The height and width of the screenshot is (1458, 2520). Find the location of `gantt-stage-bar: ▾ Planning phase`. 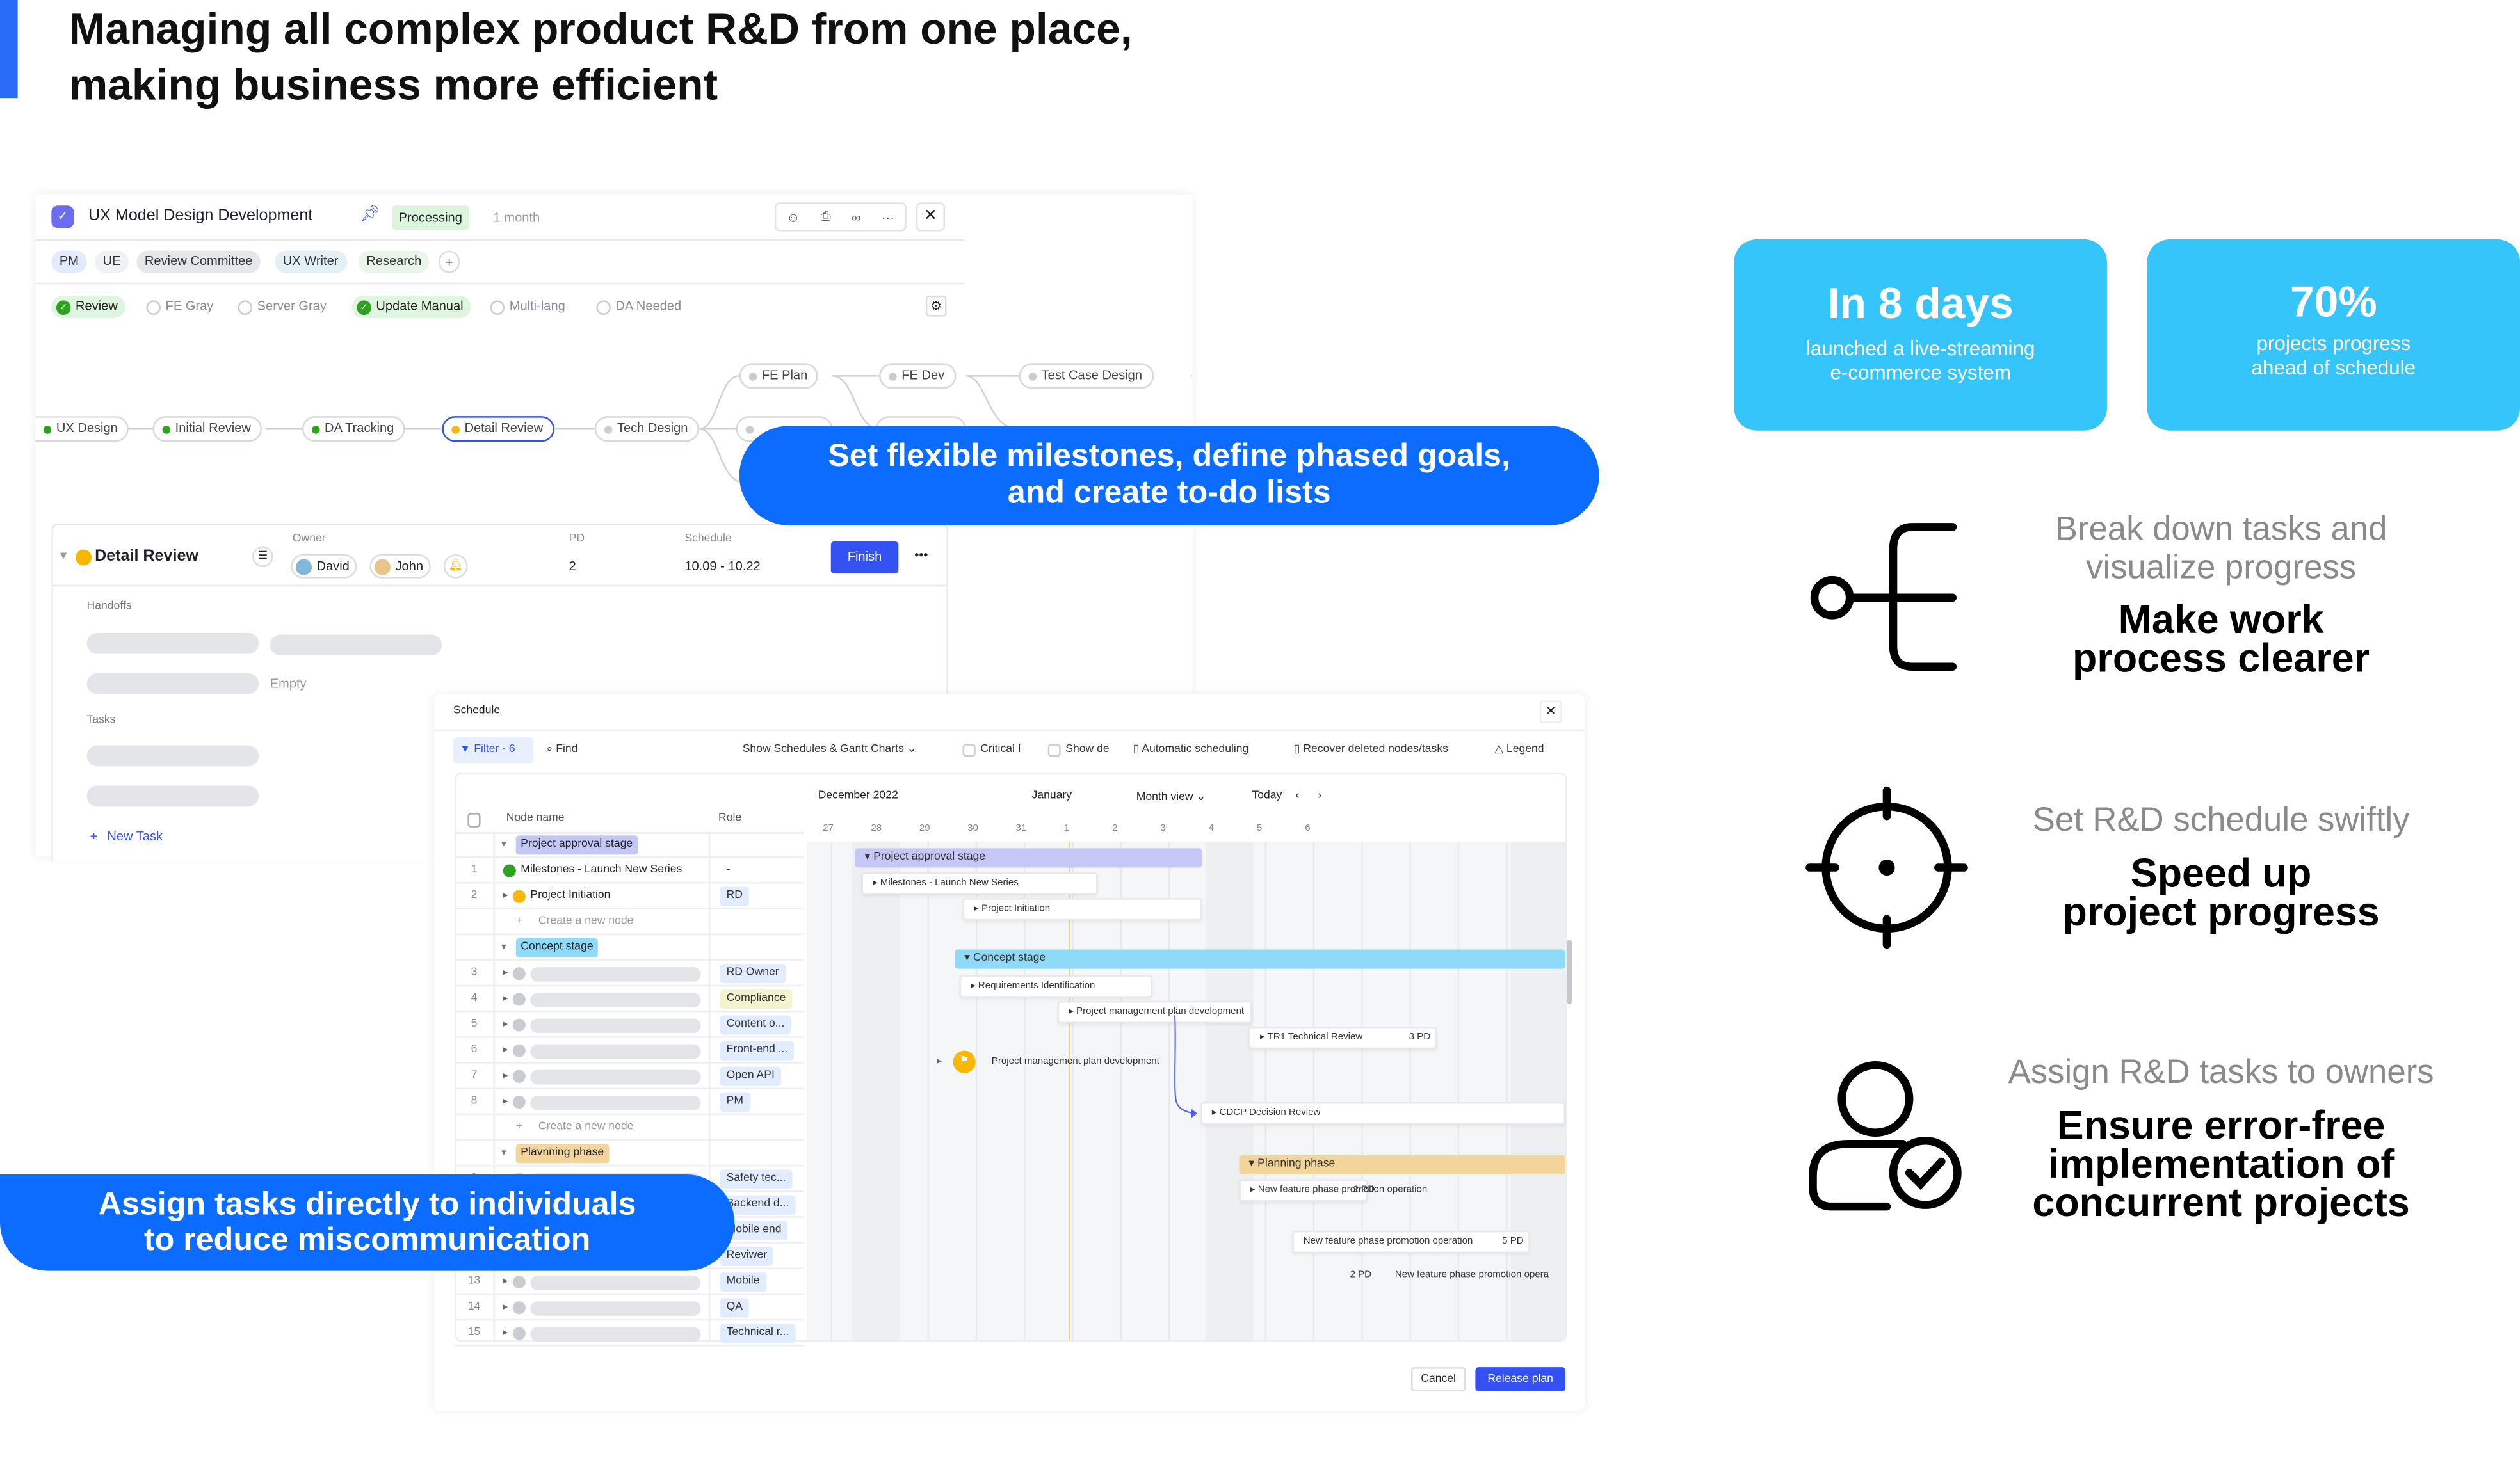

gantt-stage-bar: ▾ Planning phase is located at coordinates (1402, 1164).